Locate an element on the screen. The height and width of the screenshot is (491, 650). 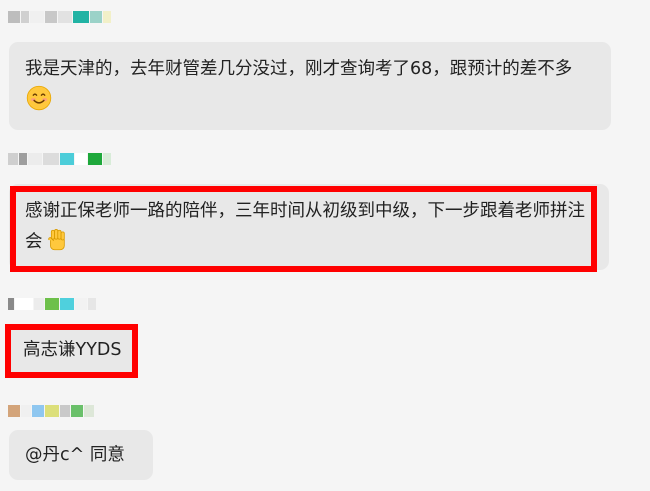
message-text: 高志谦YYDS is located at coordinates (72, 350).